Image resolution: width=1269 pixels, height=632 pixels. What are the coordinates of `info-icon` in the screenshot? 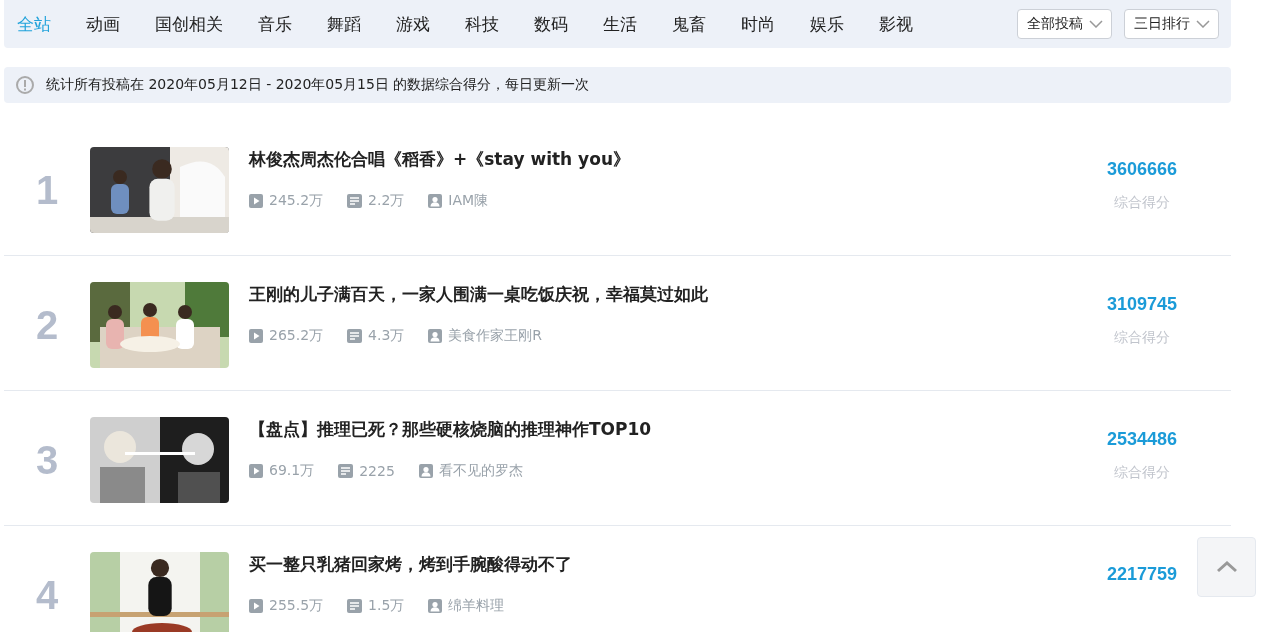 It's located at (25, 85).